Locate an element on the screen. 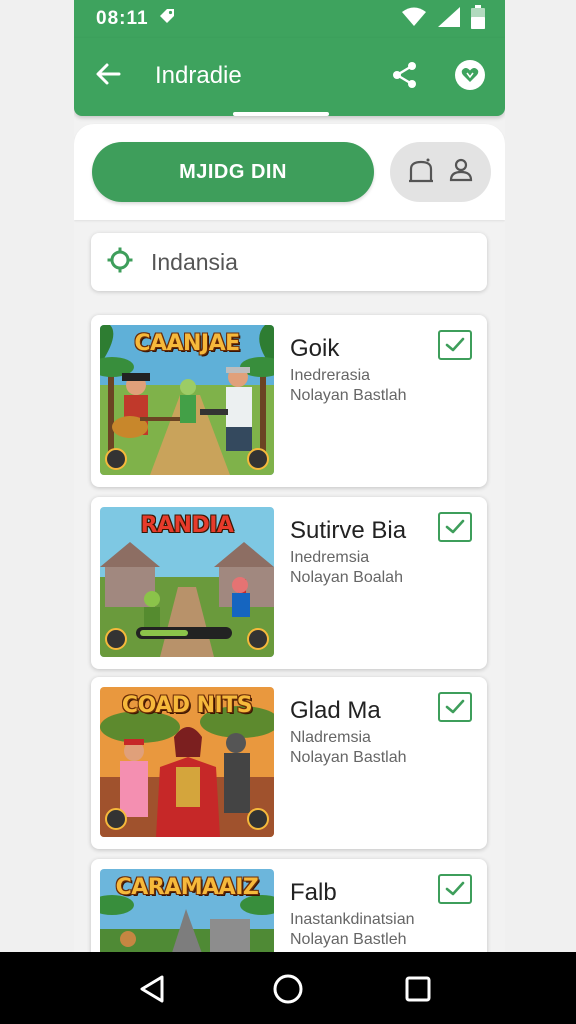 Image resolution: width=576 pixels, height=1024 pixels. card-subtitle: Nladremsia is located at coordinates (330, 737).